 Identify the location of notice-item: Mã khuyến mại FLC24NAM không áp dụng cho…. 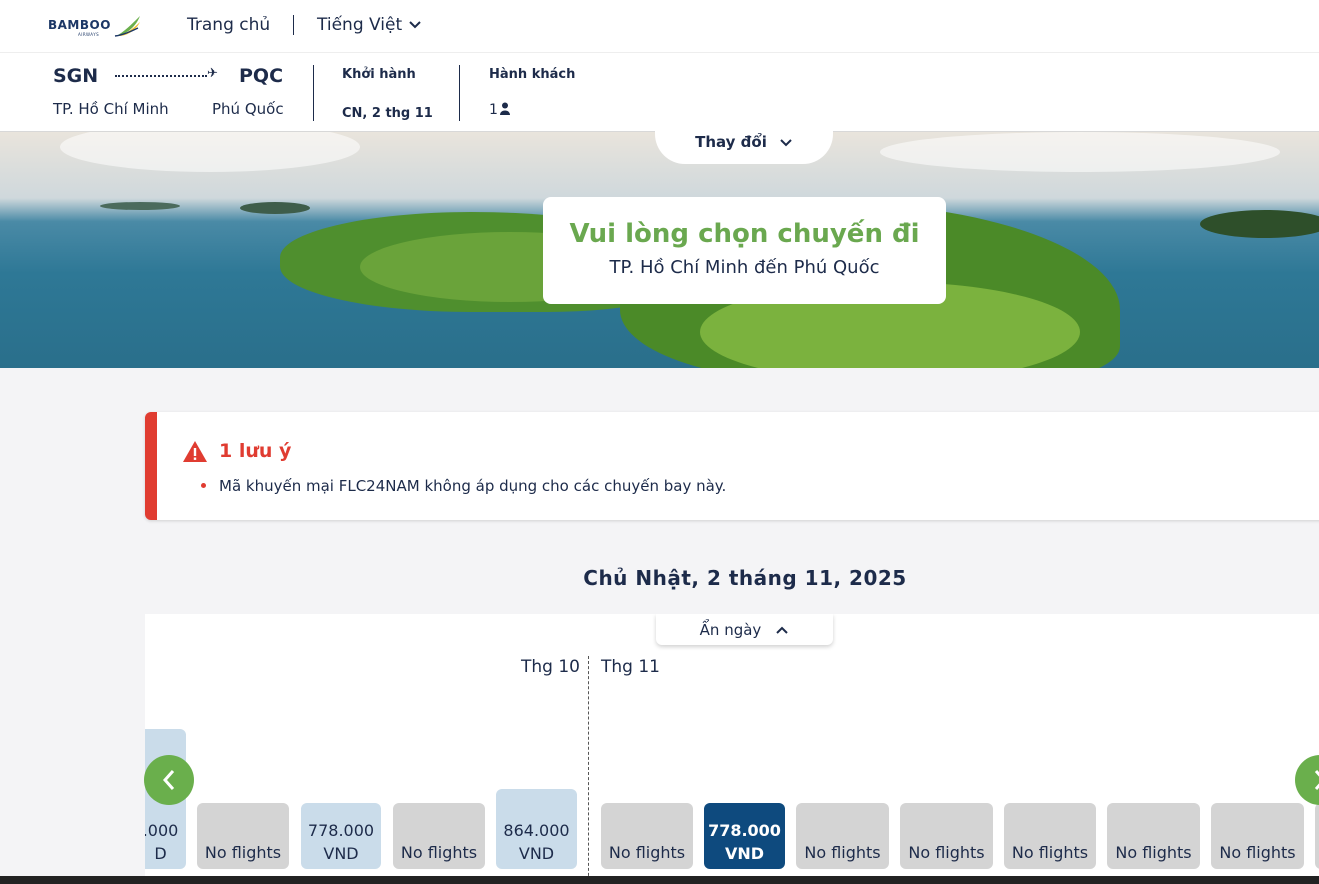
(473, 486).